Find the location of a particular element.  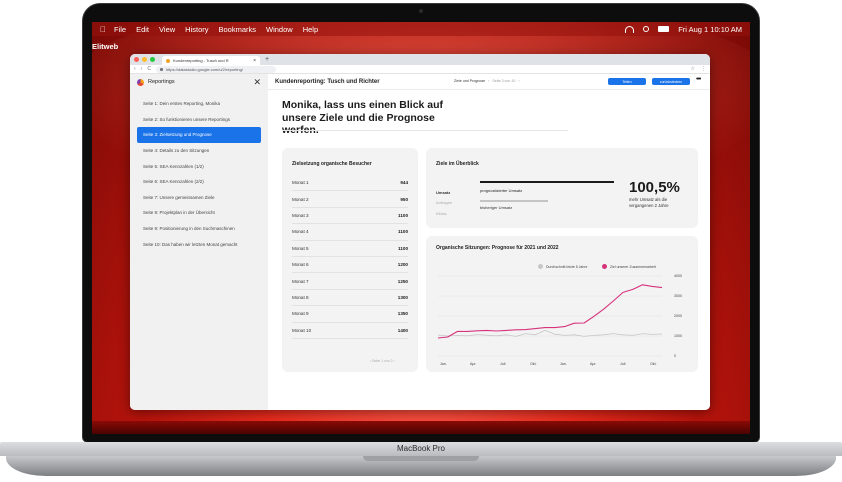

sidebar-header: Reportings ✕ is located at coordinates (199, 82).